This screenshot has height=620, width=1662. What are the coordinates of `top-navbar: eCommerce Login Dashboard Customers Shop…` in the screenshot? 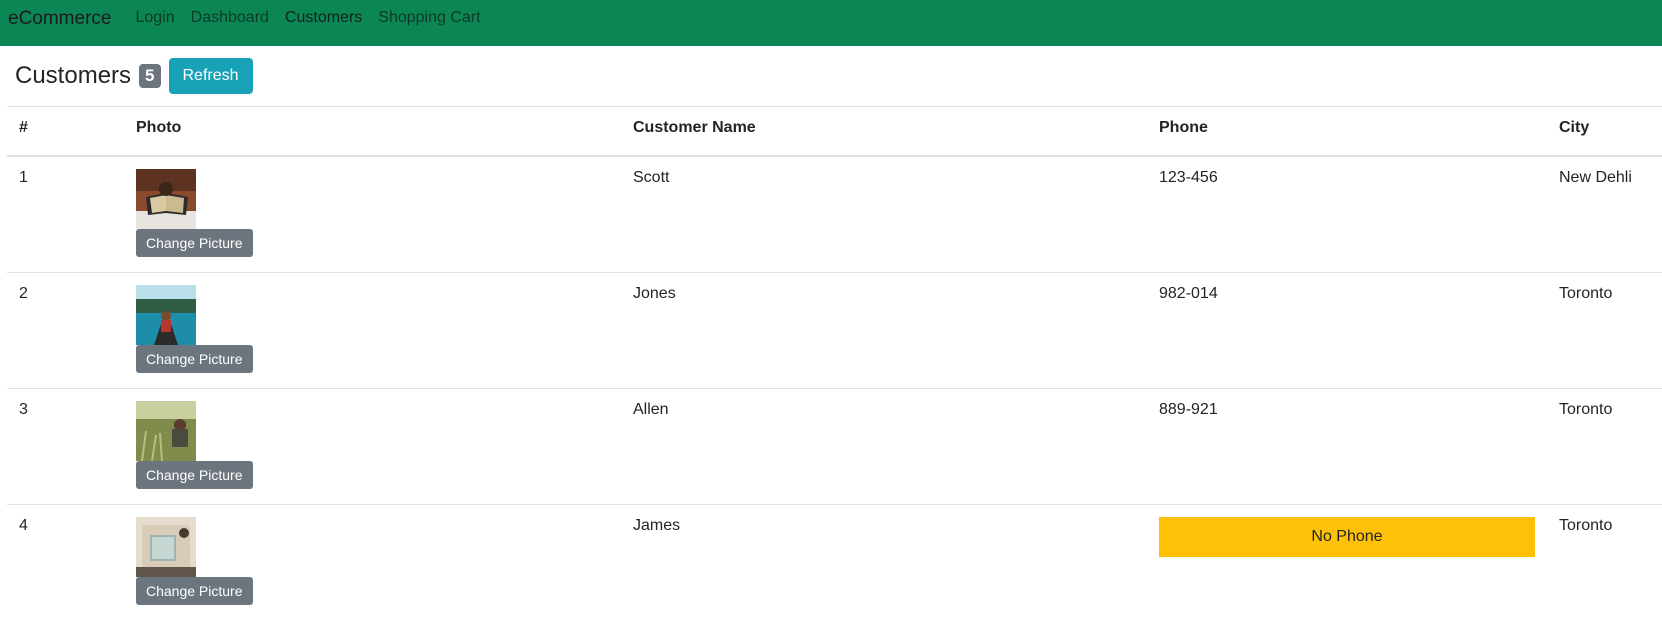 It's located at (831, 23).